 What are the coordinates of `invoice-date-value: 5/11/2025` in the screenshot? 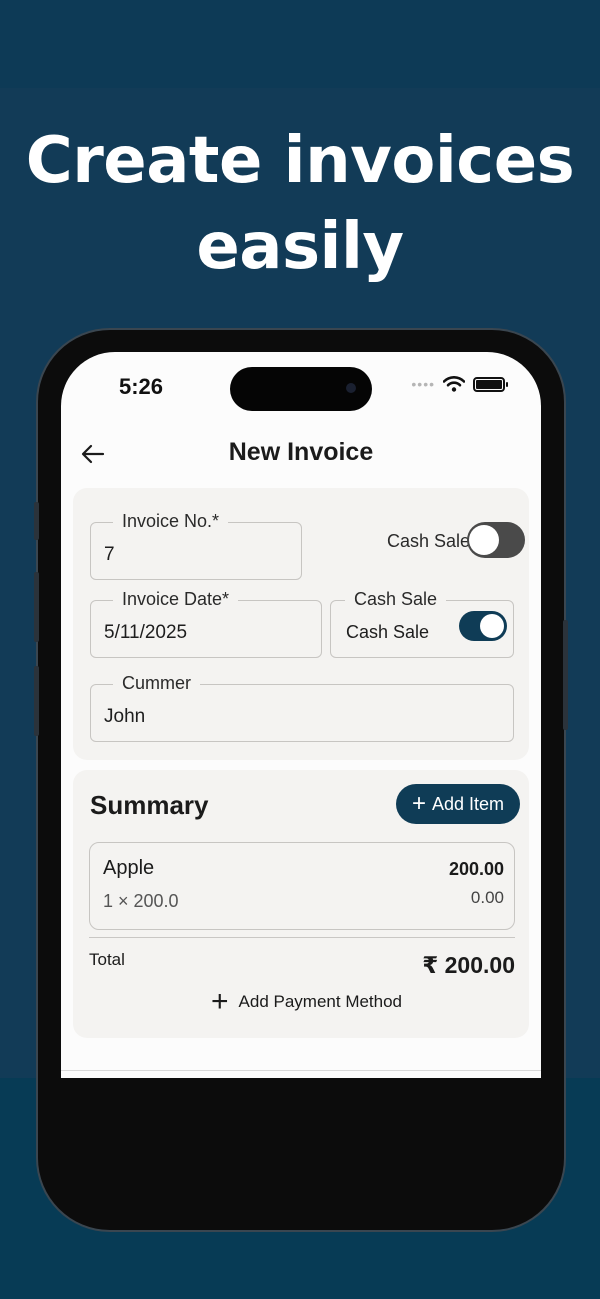 It's located at (146, 632).